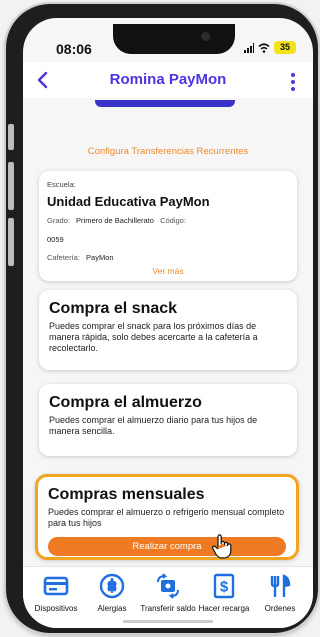 The image size is (320, 637). I want to click on home-indicator, so click(168, 621).